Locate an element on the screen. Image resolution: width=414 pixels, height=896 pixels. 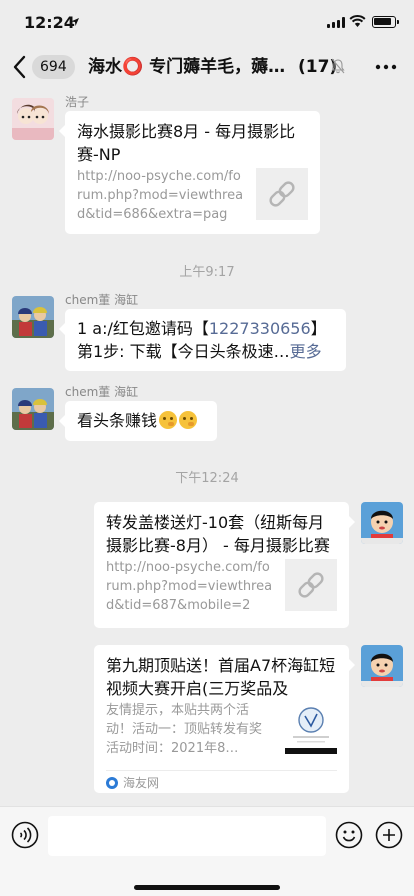
mute-bell-icon is located at coordinates (338, 66).